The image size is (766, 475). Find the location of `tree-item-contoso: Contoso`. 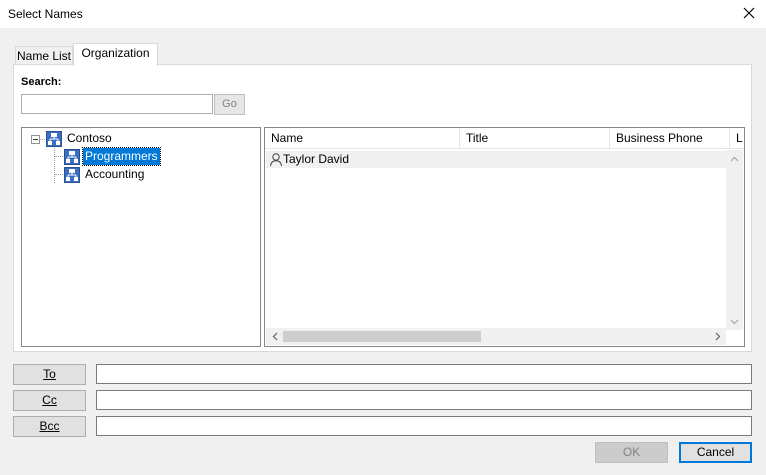

tree-item-contoso: Contoso is located at coordinates (106, 138).